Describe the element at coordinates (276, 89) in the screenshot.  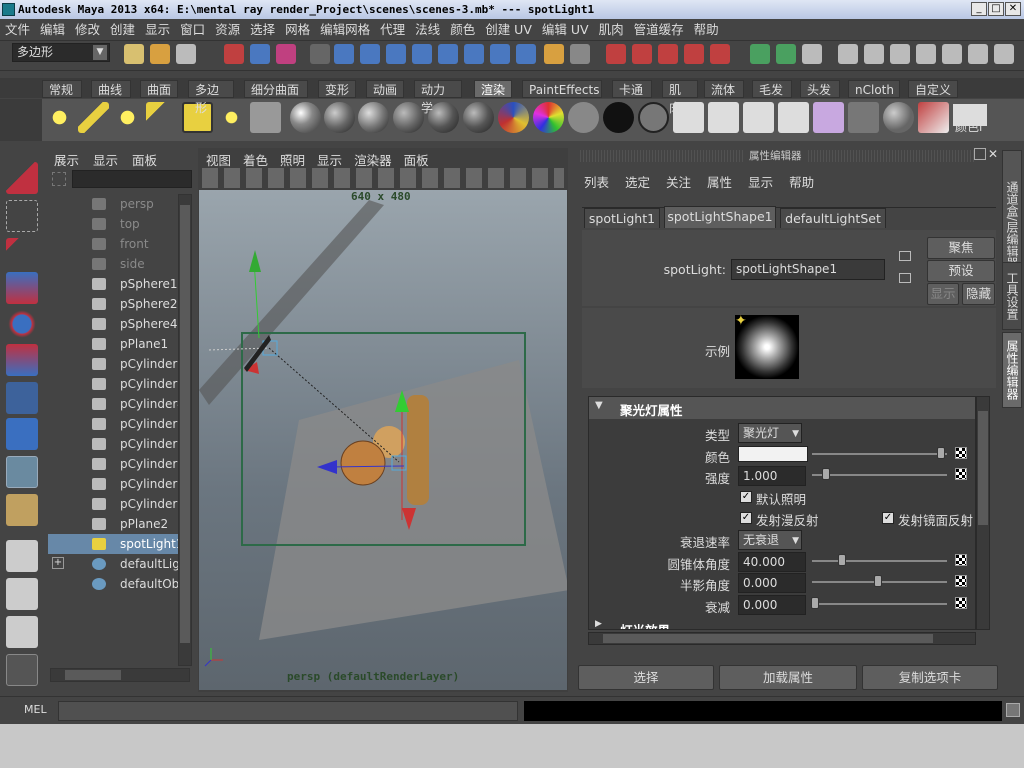
I see `shelf-tab-4: 细分曲面` at that location.